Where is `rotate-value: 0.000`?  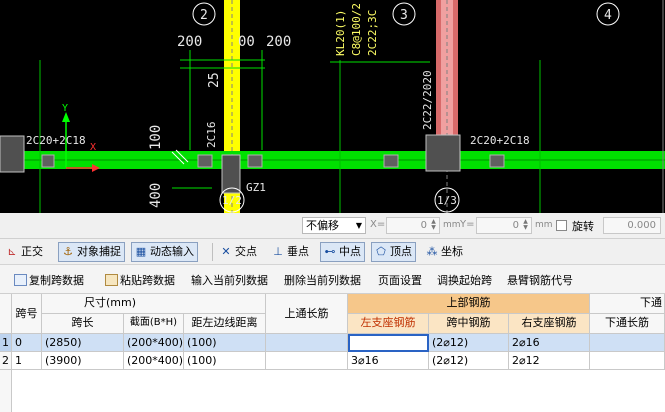 rotate-value: 0.000 is located at coordinates (641, 225).